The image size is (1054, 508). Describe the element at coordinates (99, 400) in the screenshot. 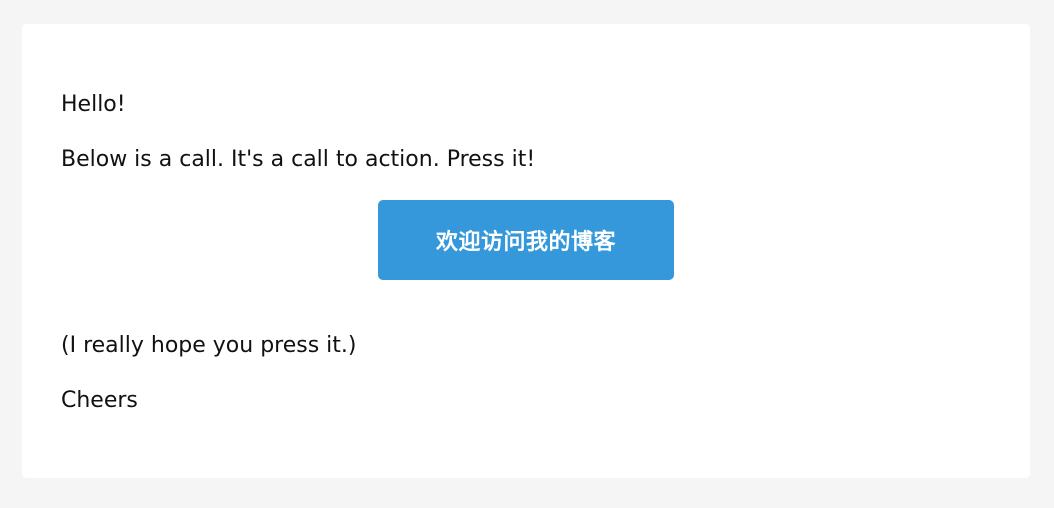

I see `signoff-text: Cheers` at that location.